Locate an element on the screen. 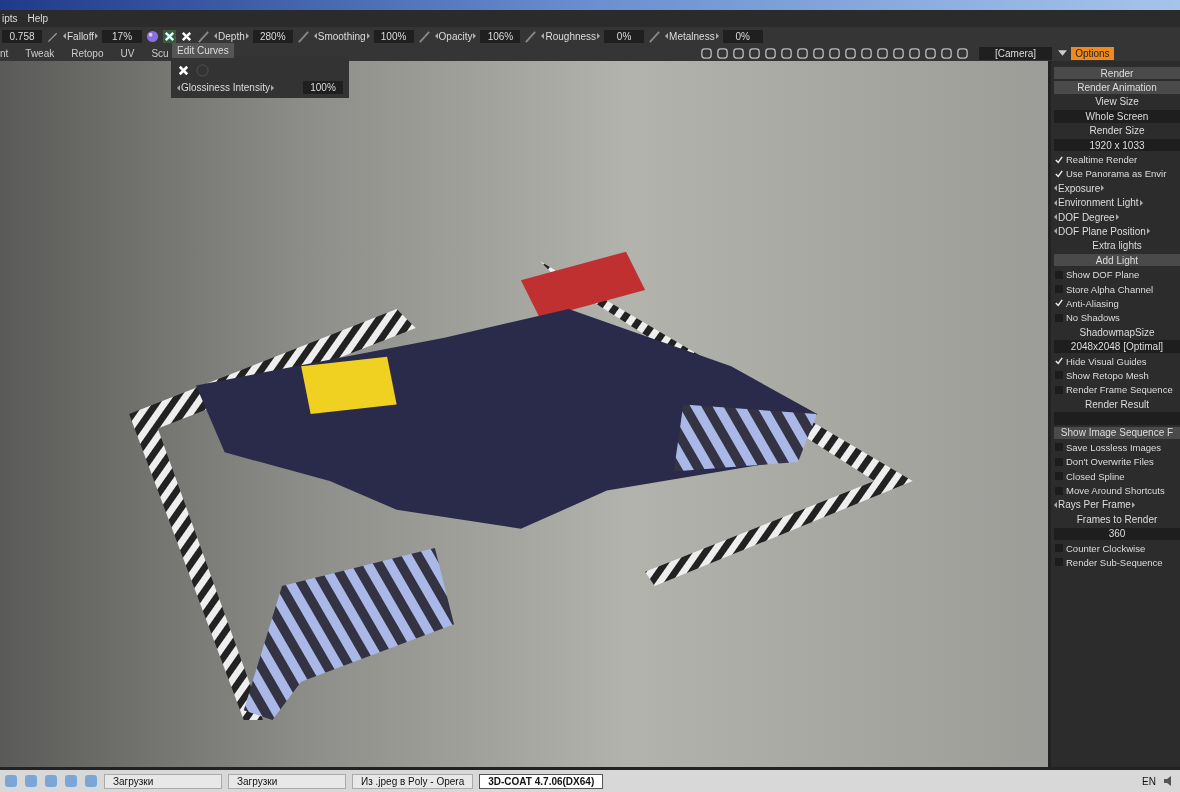 This screenshot has width=1180, height=792. room-tab: UV is located at coordinates (127, 53).